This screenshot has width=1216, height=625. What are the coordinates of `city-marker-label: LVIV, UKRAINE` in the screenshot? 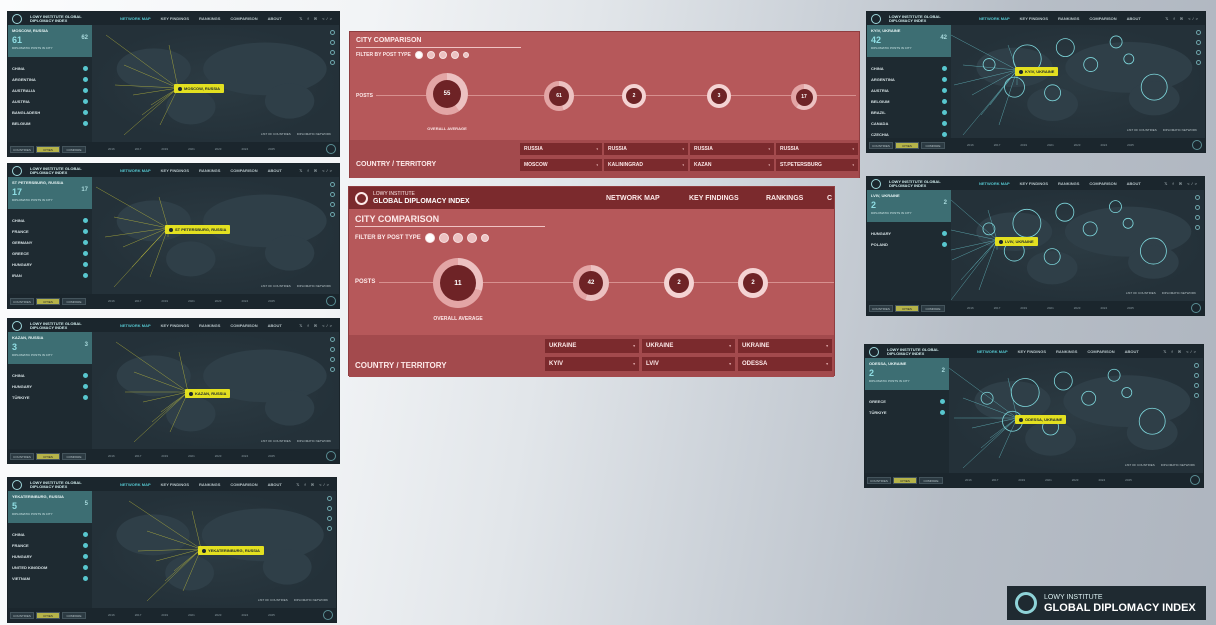 It's located at (1016, 241).